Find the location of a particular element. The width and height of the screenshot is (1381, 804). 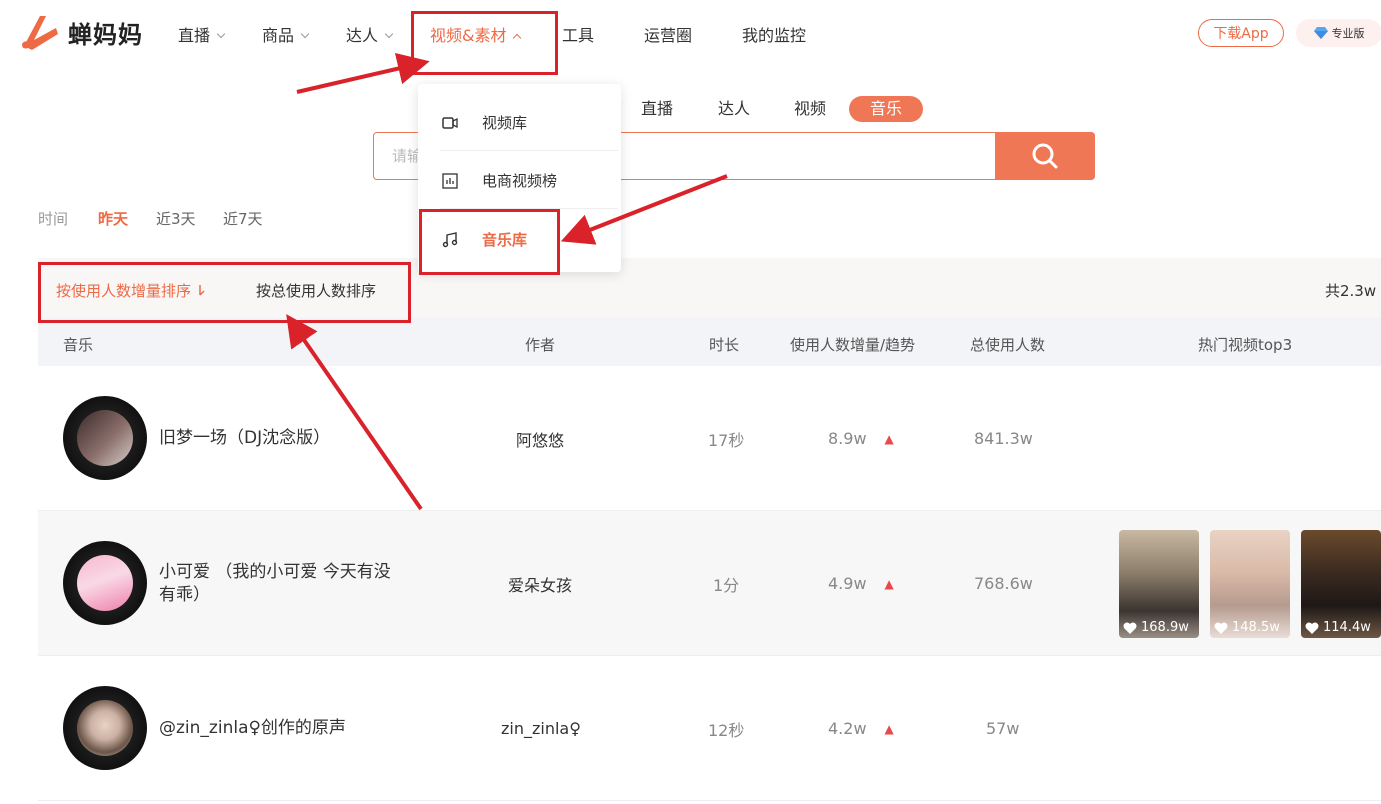

arrow-to-music-library is located at coordinates (644, 209).